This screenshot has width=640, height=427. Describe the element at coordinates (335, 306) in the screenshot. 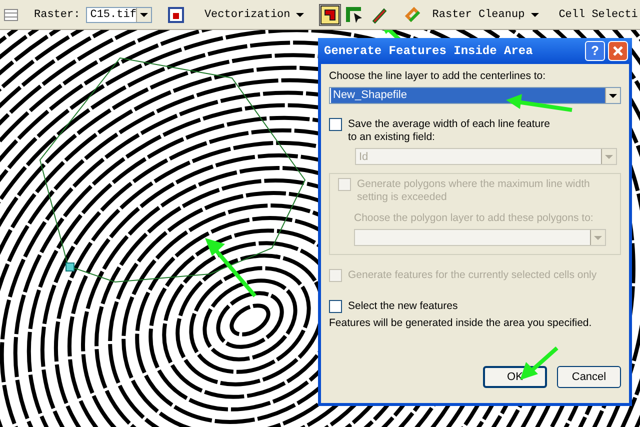

I see `select-new-checkbox` at that location.